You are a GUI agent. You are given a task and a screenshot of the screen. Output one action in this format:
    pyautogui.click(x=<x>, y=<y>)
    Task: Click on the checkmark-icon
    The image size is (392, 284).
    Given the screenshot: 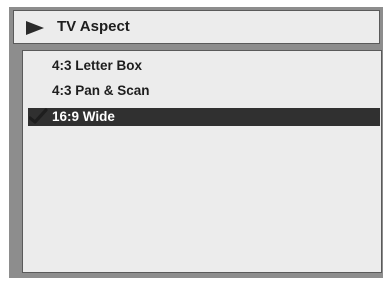 What is the action you would take?
    pyautogui.click(x=38, y=116)
    